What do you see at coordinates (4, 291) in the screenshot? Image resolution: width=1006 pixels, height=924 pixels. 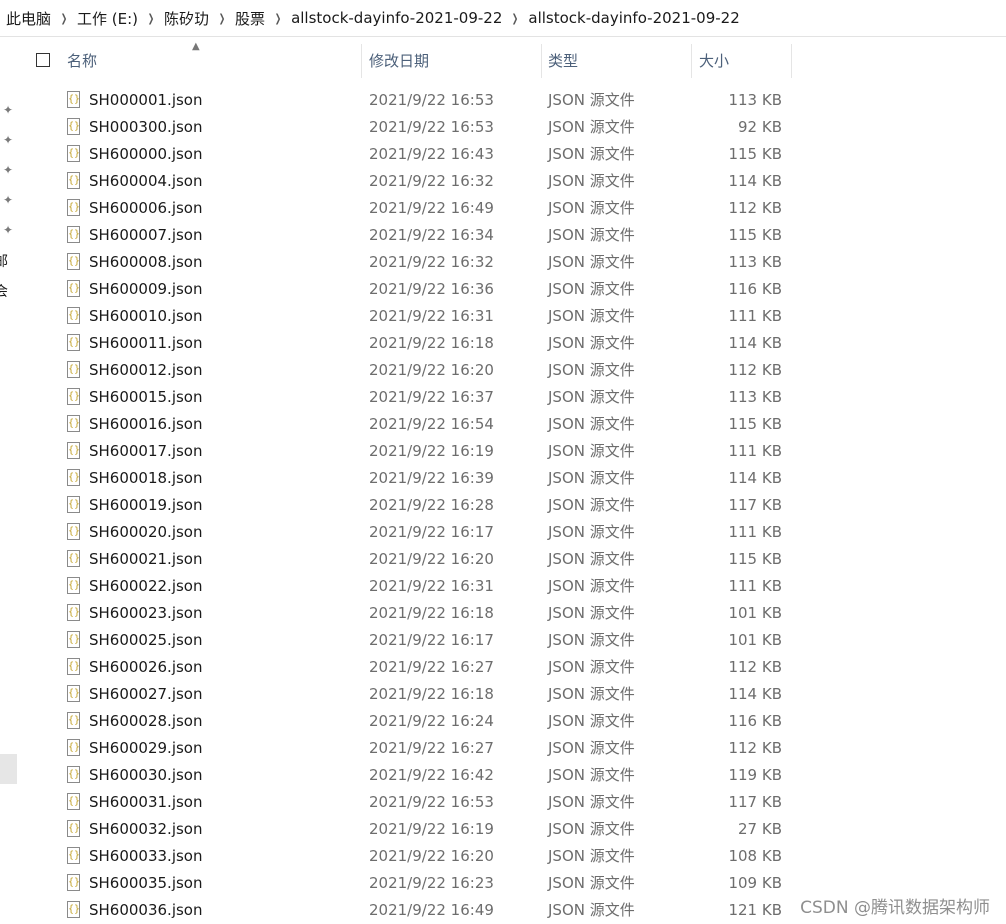 I see `nav-item-fragment: 会` at bounding box center [4, 291].